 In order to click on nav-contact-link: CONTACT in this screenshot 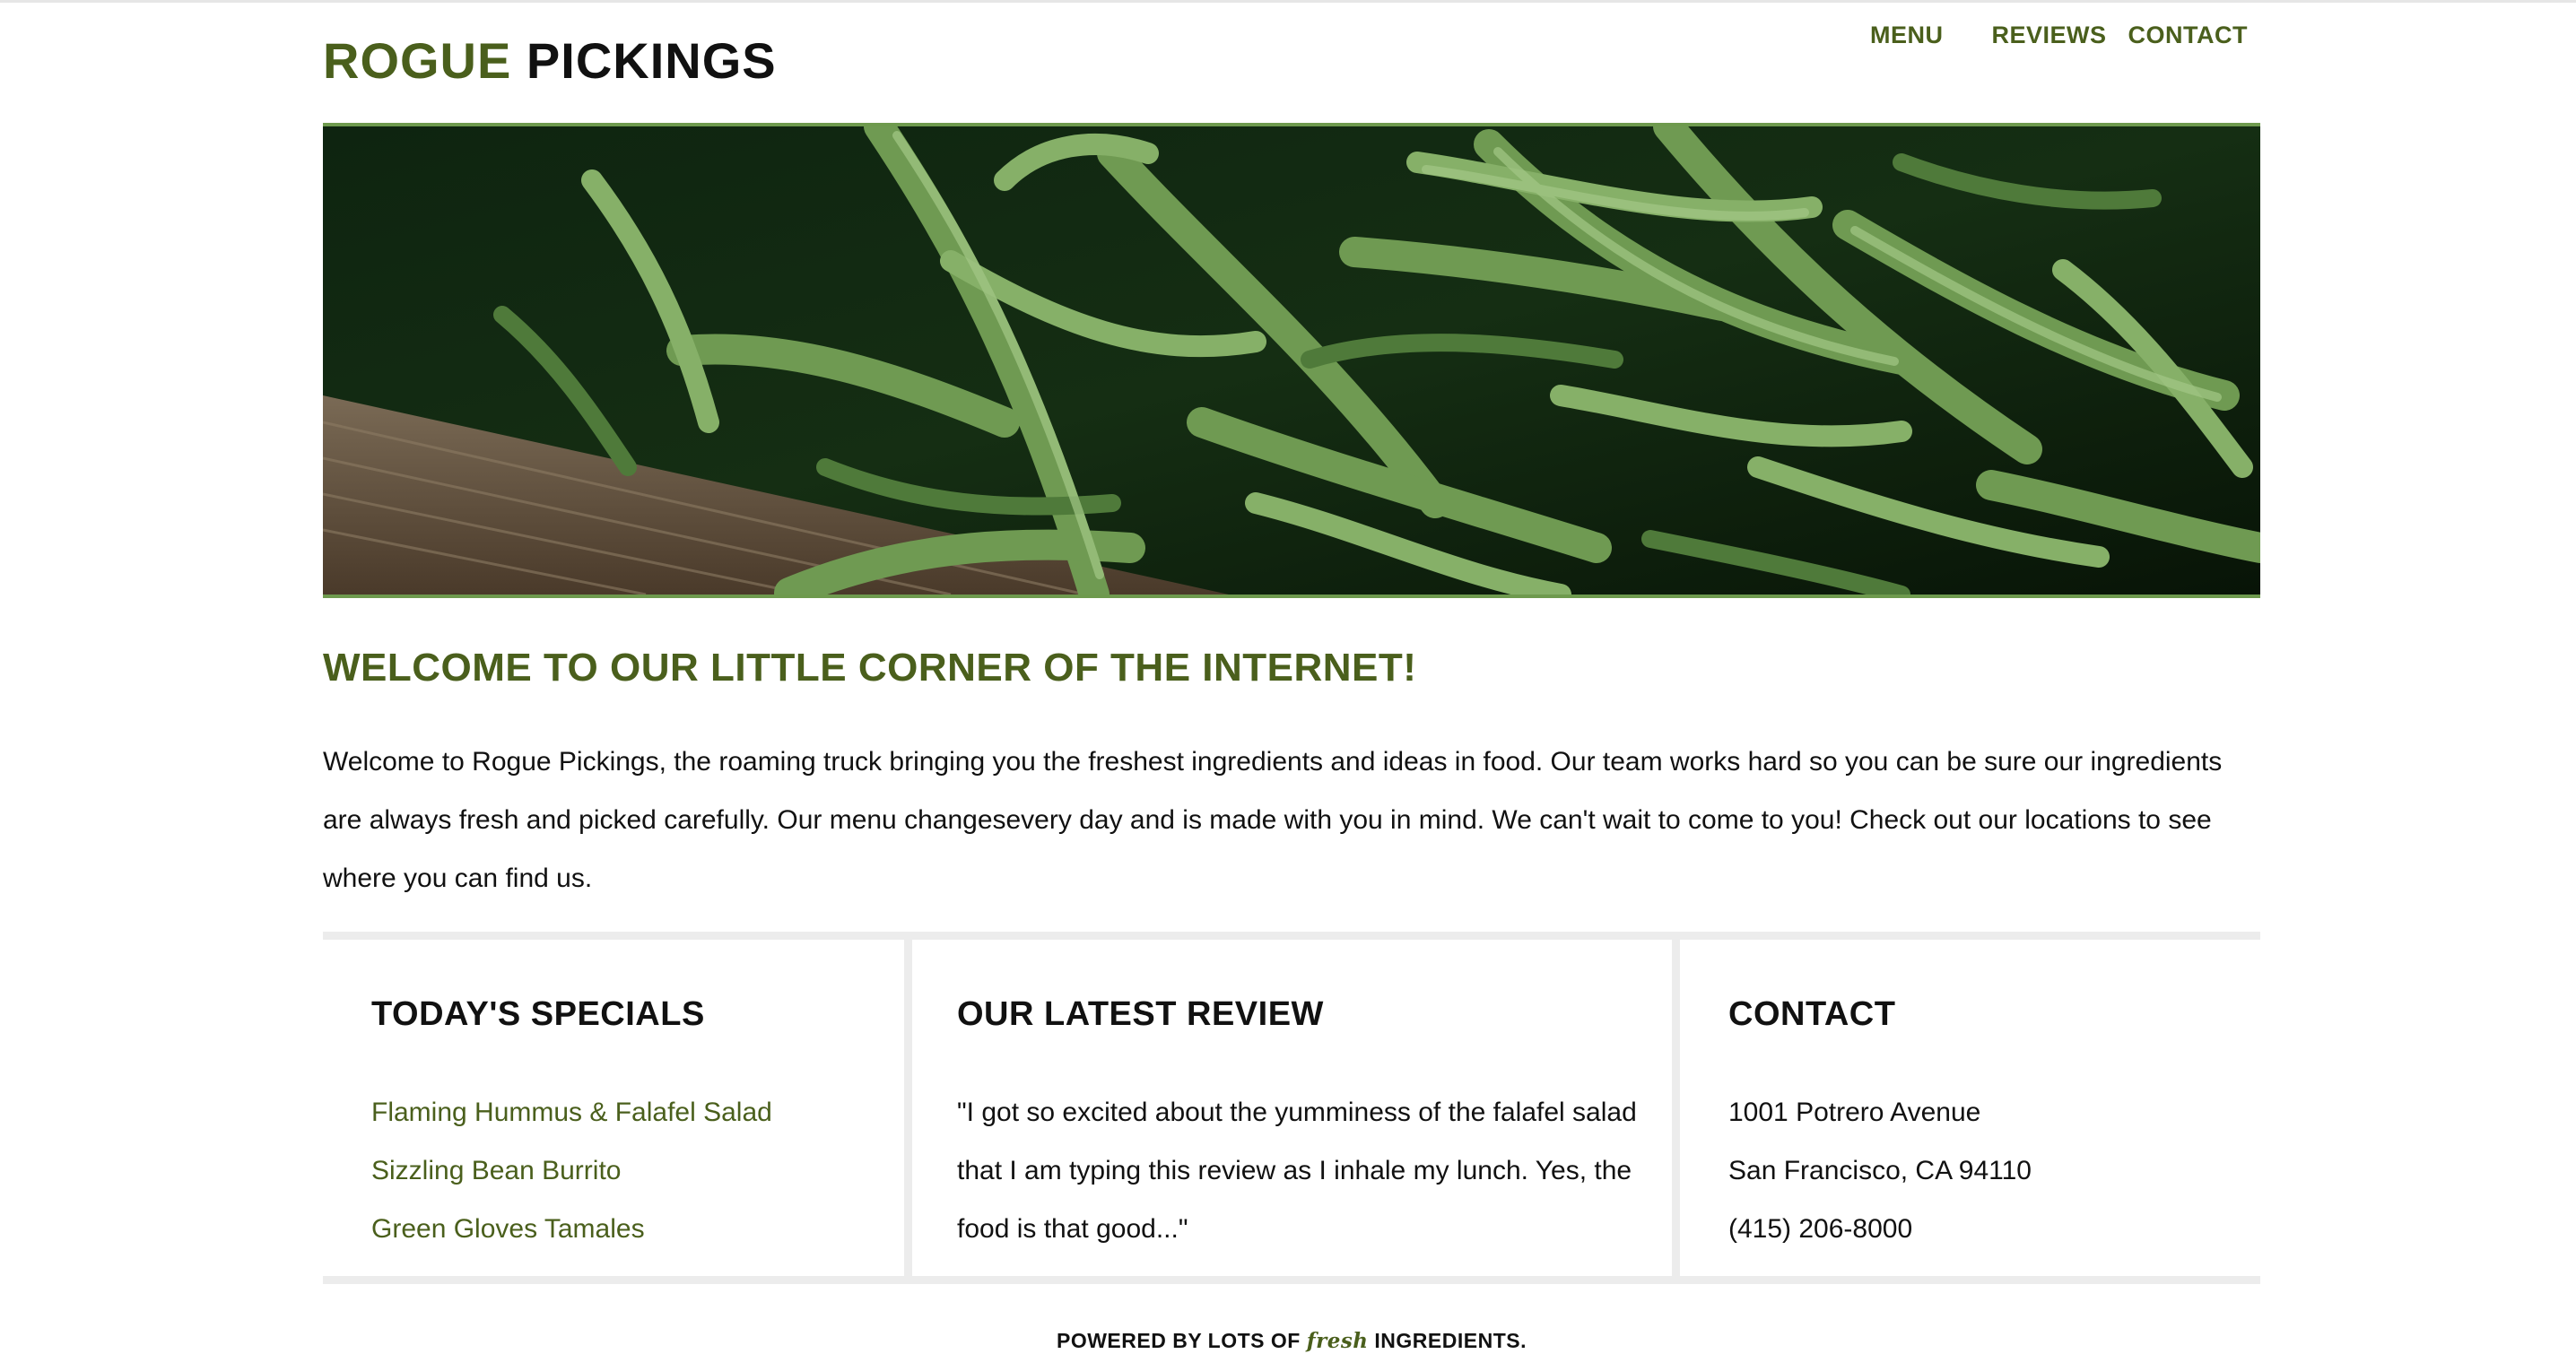, I will do `click(2188, 35)`.